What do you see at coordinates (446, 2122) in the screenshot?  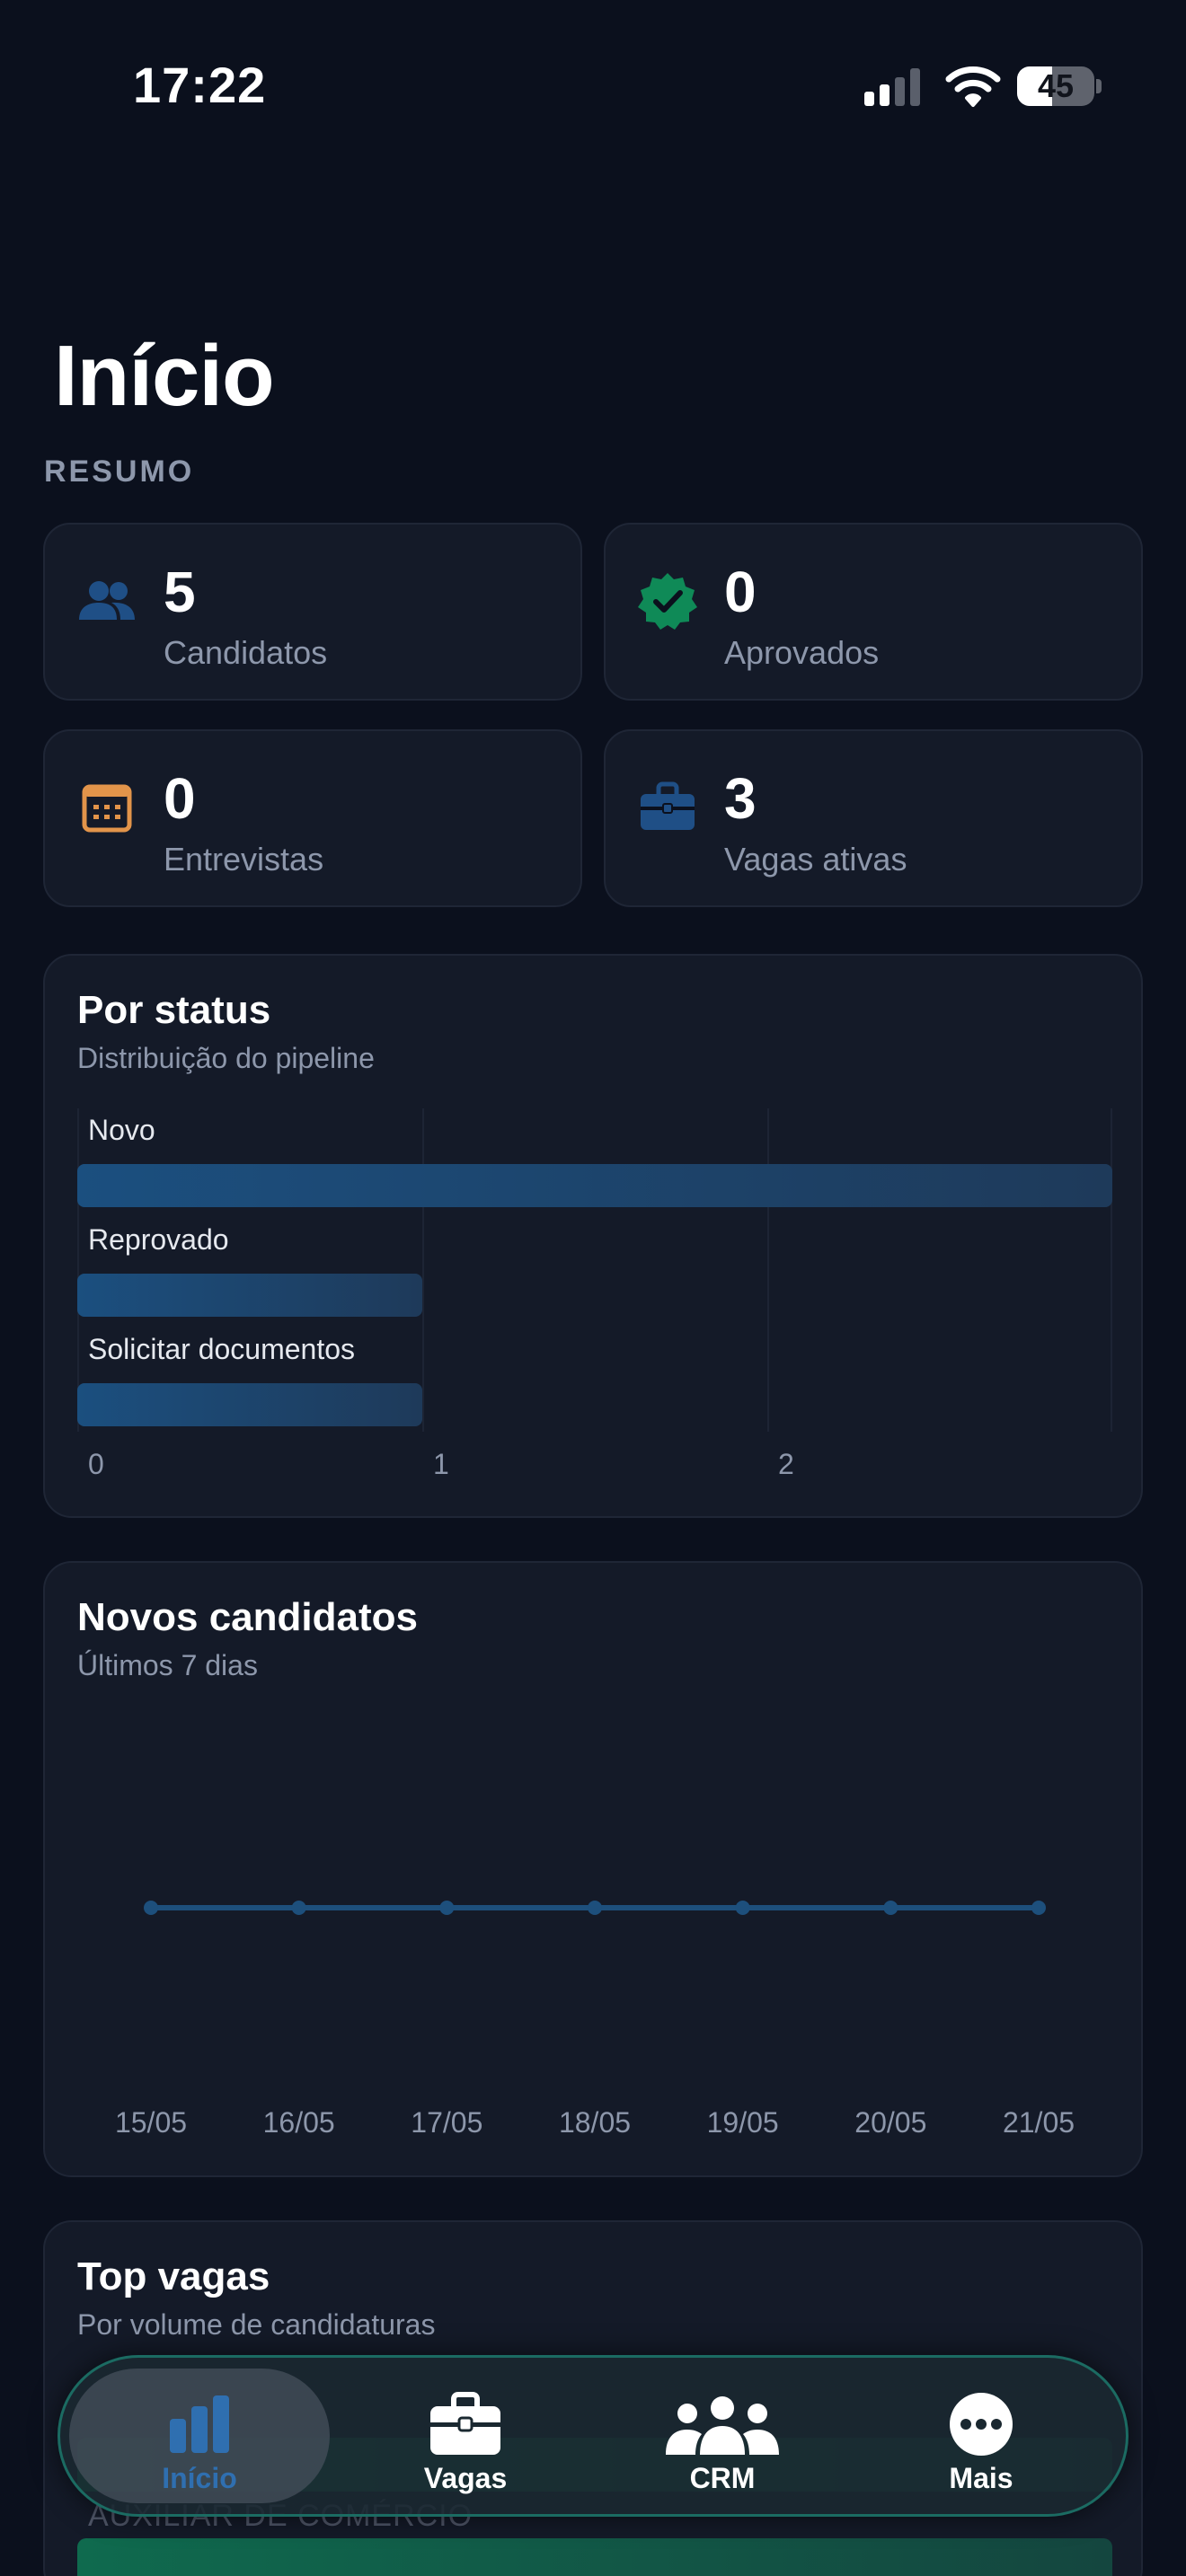 I see `x-tick-label: 17/05` at bounding box center [446, 2122].